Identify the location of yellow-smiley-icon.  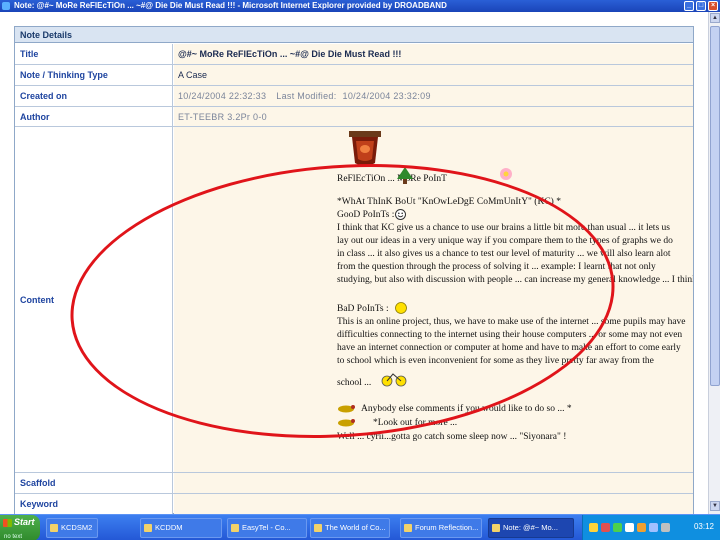
(401, 308).